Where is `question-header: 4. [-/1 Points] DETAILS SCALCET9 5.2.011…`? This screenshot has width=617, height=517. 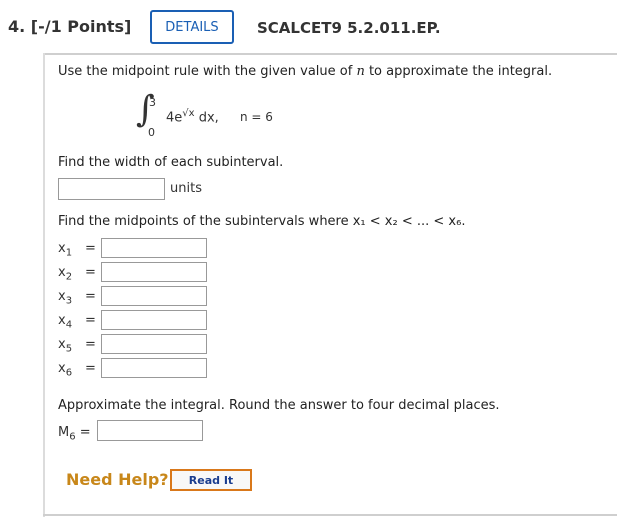
question-header: 4. [-/1 Points] DETAILS SCALCET9 5.2.011… is located at coordinates (308, 27).